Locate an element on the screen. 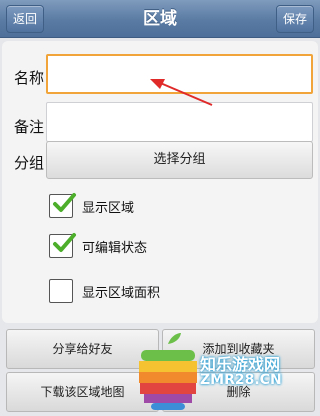 The width and height of the screenshot is (320, 416). show-area-size-checkbox is located at coordinates (61, 291).